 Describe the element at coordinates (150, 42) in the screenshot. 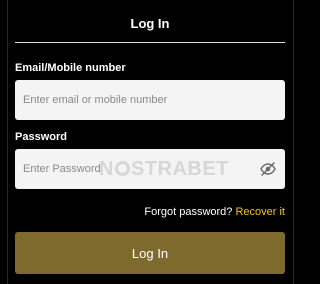

I see `title-divider` at that location.